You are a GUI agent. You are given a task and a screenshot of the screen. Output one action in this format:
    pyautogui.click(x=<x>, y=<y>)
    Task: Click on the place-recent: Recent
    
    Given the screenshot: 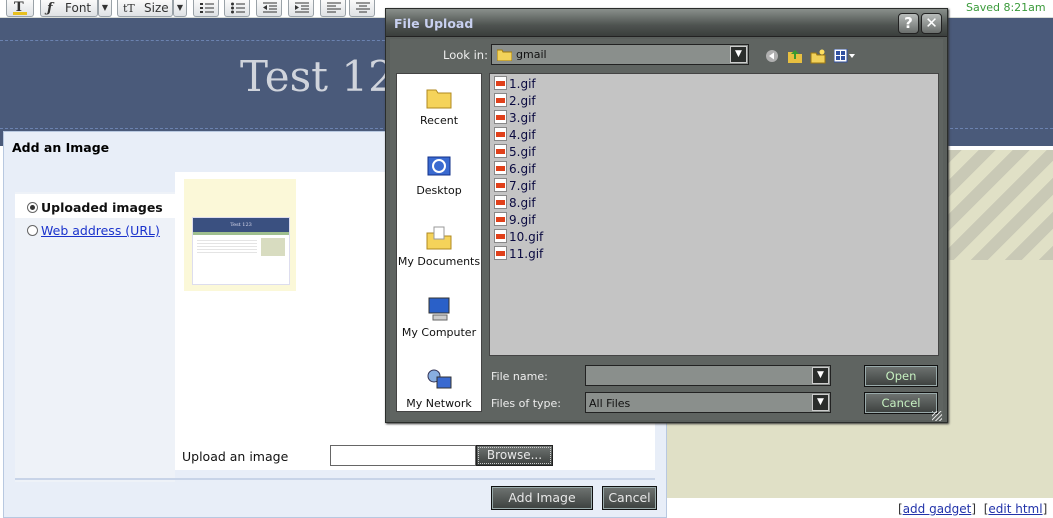 What is the action you would take?
    pyautogui.click(x=439, y=105)
    